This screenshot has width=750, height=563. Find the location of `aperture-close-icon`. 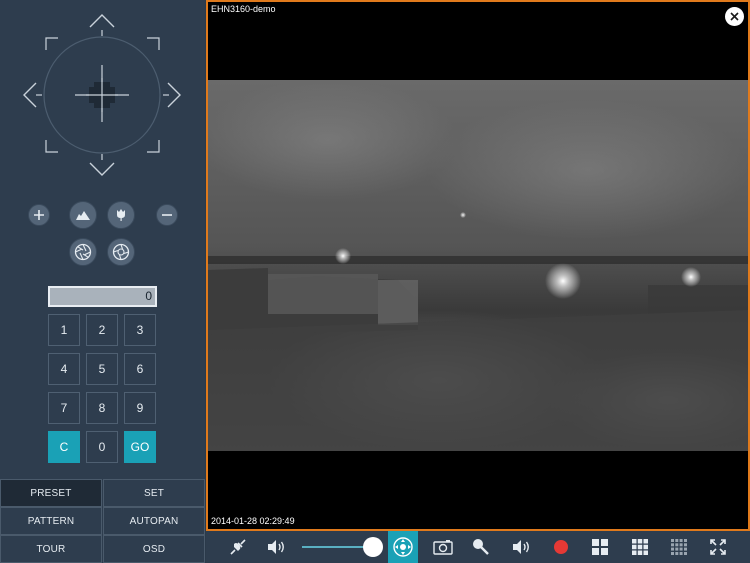

aperture-close-icon is located at coordinates (121, 252).